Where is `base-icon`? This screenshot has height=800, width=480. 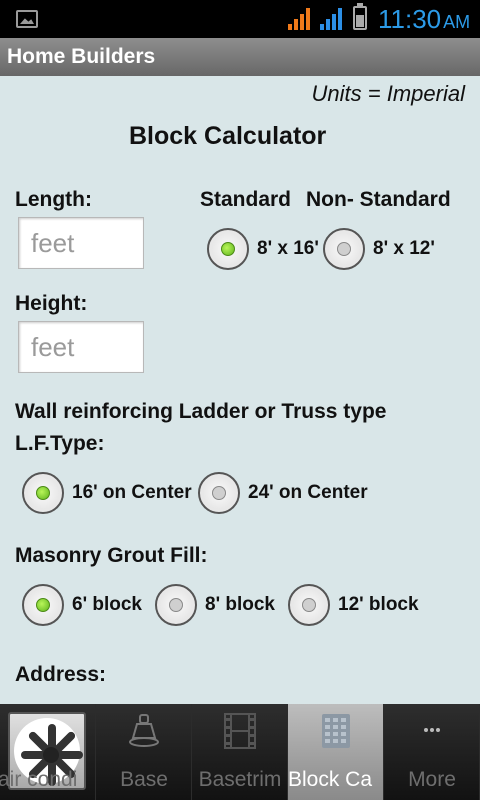
base-icon is located at coordinates (144, 730).